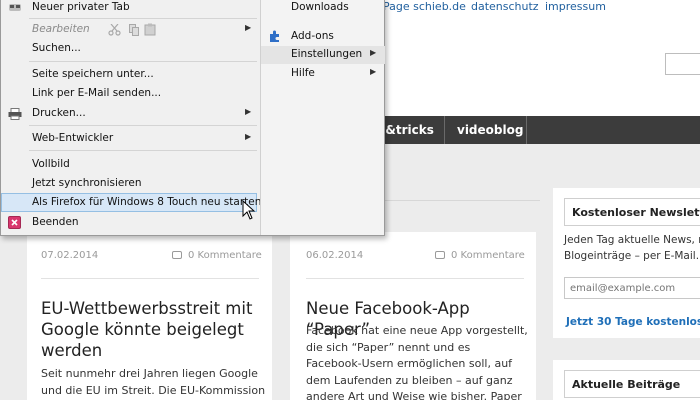  What do you see at coordinates (312, 36) in the screenshot?
I see `menu-item-label: Add-ons` at bounding box center [312, 36].